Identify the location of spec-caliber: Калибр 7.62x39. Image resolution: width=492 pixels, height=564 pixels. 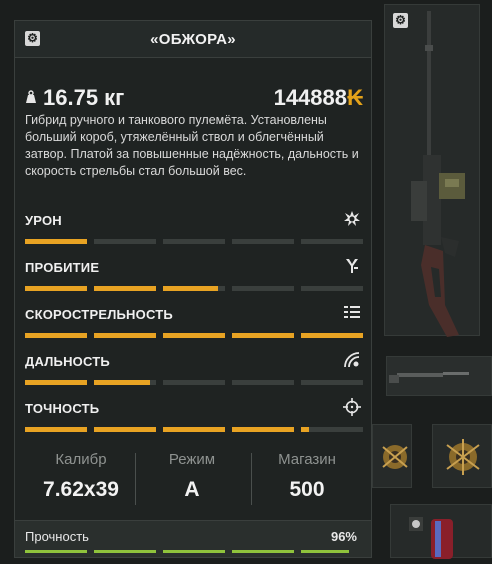
(81, 474).